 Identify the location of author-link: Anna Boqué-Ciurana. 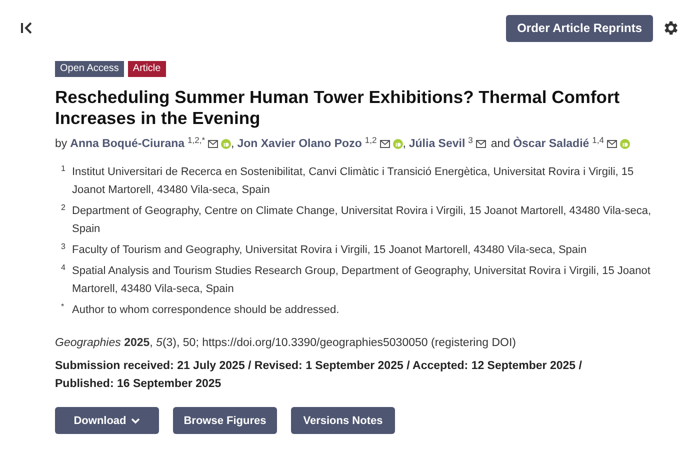
(127, 144).